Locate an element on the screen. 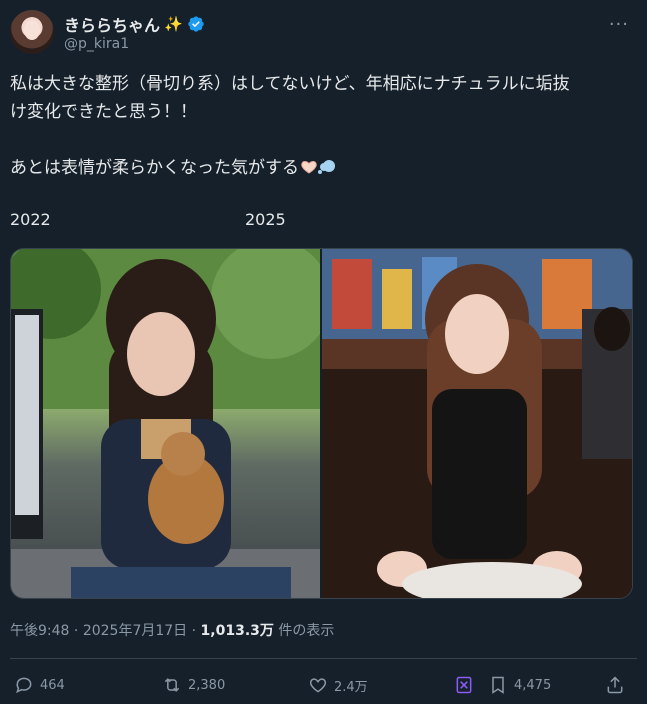 The image size is (647, 704). share-icon is located at coordinates (615, 685).